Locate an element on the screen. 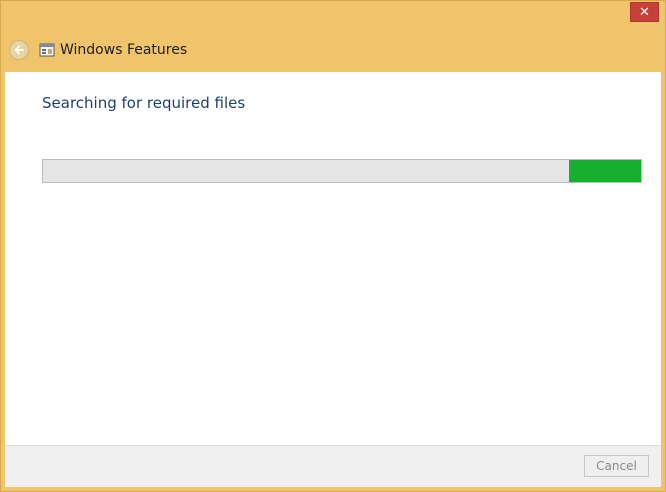  footer-bar: Cancel is located at coordinates (333, 466).